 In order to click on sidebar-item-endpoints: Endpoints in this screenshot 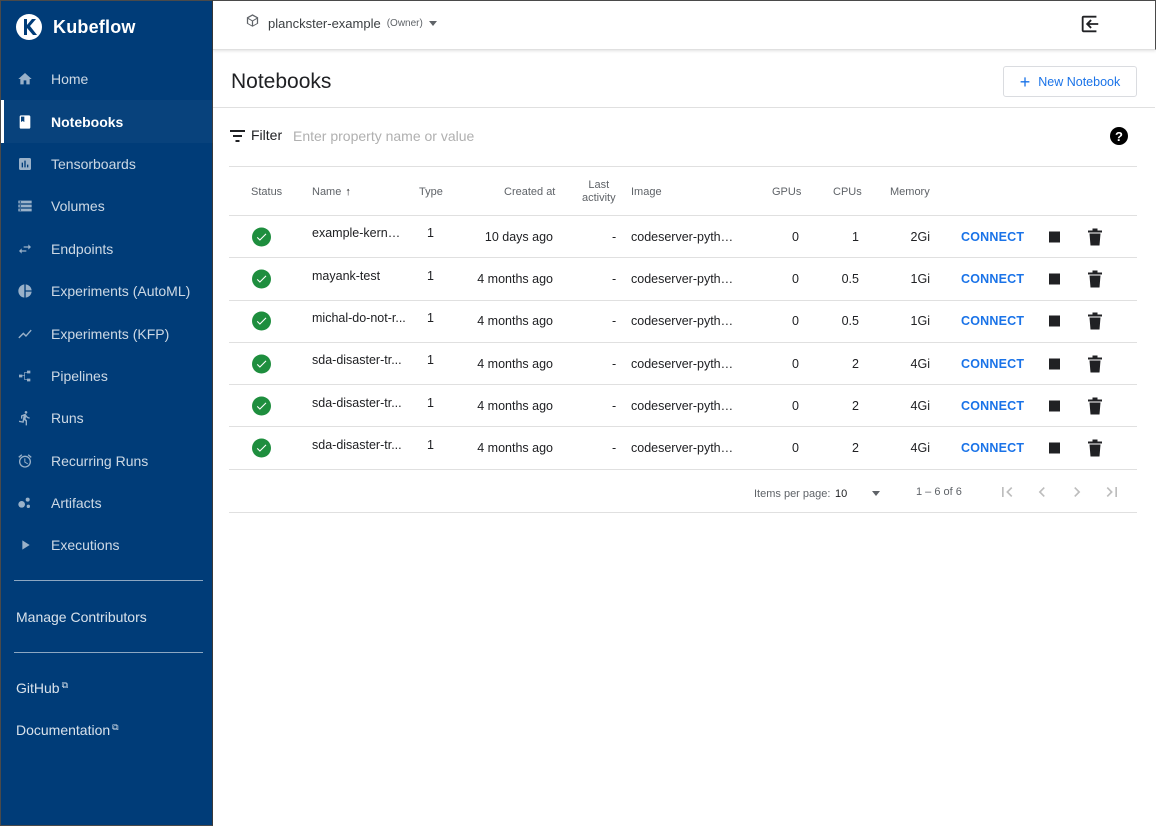, I will do `click(107, 249)`.